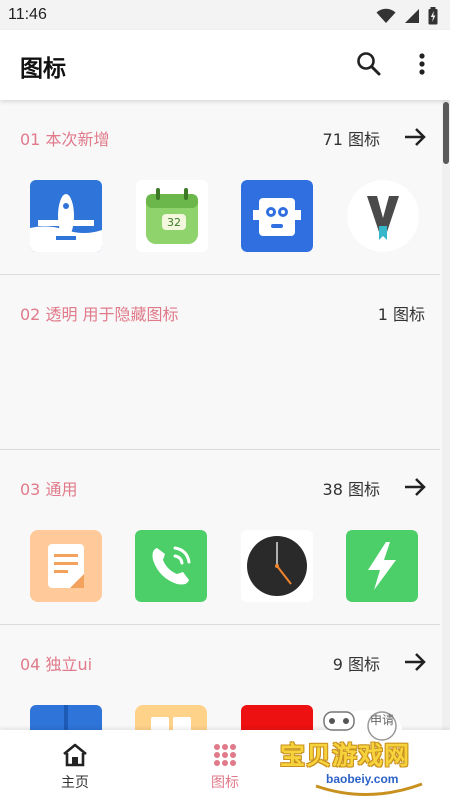  Describe the element at coordinates (351, 489) in the screenshot. I see `section-count: 38 图标` at that location.